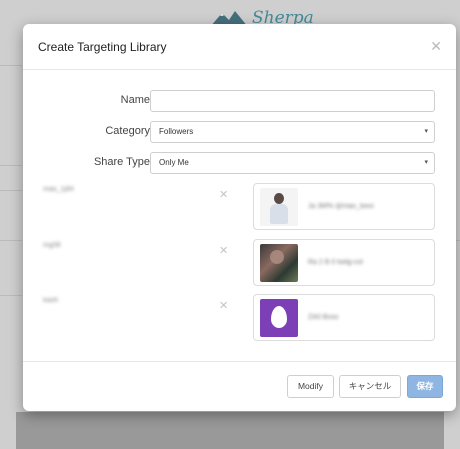 This screenshot has width=460, height=449. What do you see at coordinates (279, 206) in the screenshot?
I see `person-avatar` at bounding box center [279, 206].